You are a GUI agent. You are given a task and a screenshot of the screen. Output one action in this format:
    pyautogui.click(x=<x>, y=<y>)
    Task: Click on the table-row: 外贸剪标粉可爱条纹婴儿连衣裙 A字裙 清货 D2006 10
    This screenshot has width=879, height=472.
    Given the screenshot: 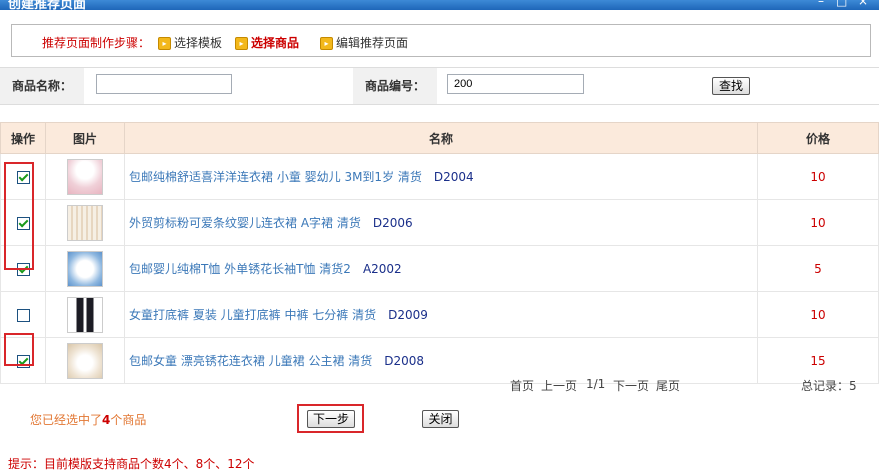 What is the action you would take?
    pyautogui.click(x=439, y=222)
    